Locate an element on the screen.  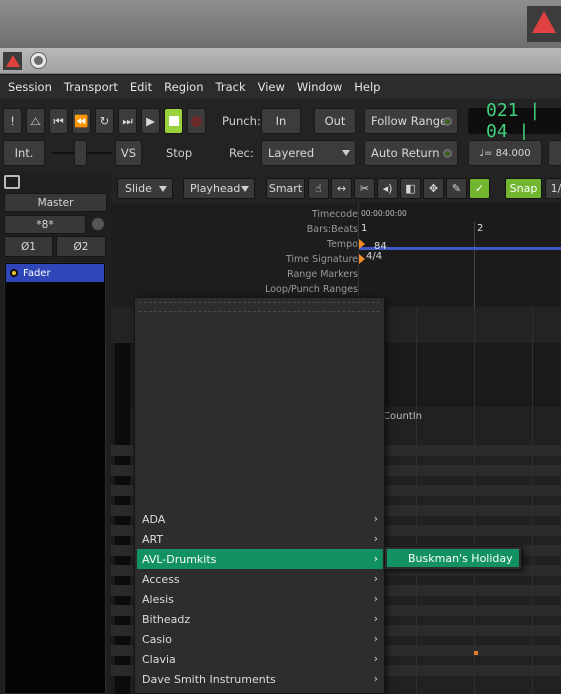
bar-gridline is located at coordinates (474, 500).